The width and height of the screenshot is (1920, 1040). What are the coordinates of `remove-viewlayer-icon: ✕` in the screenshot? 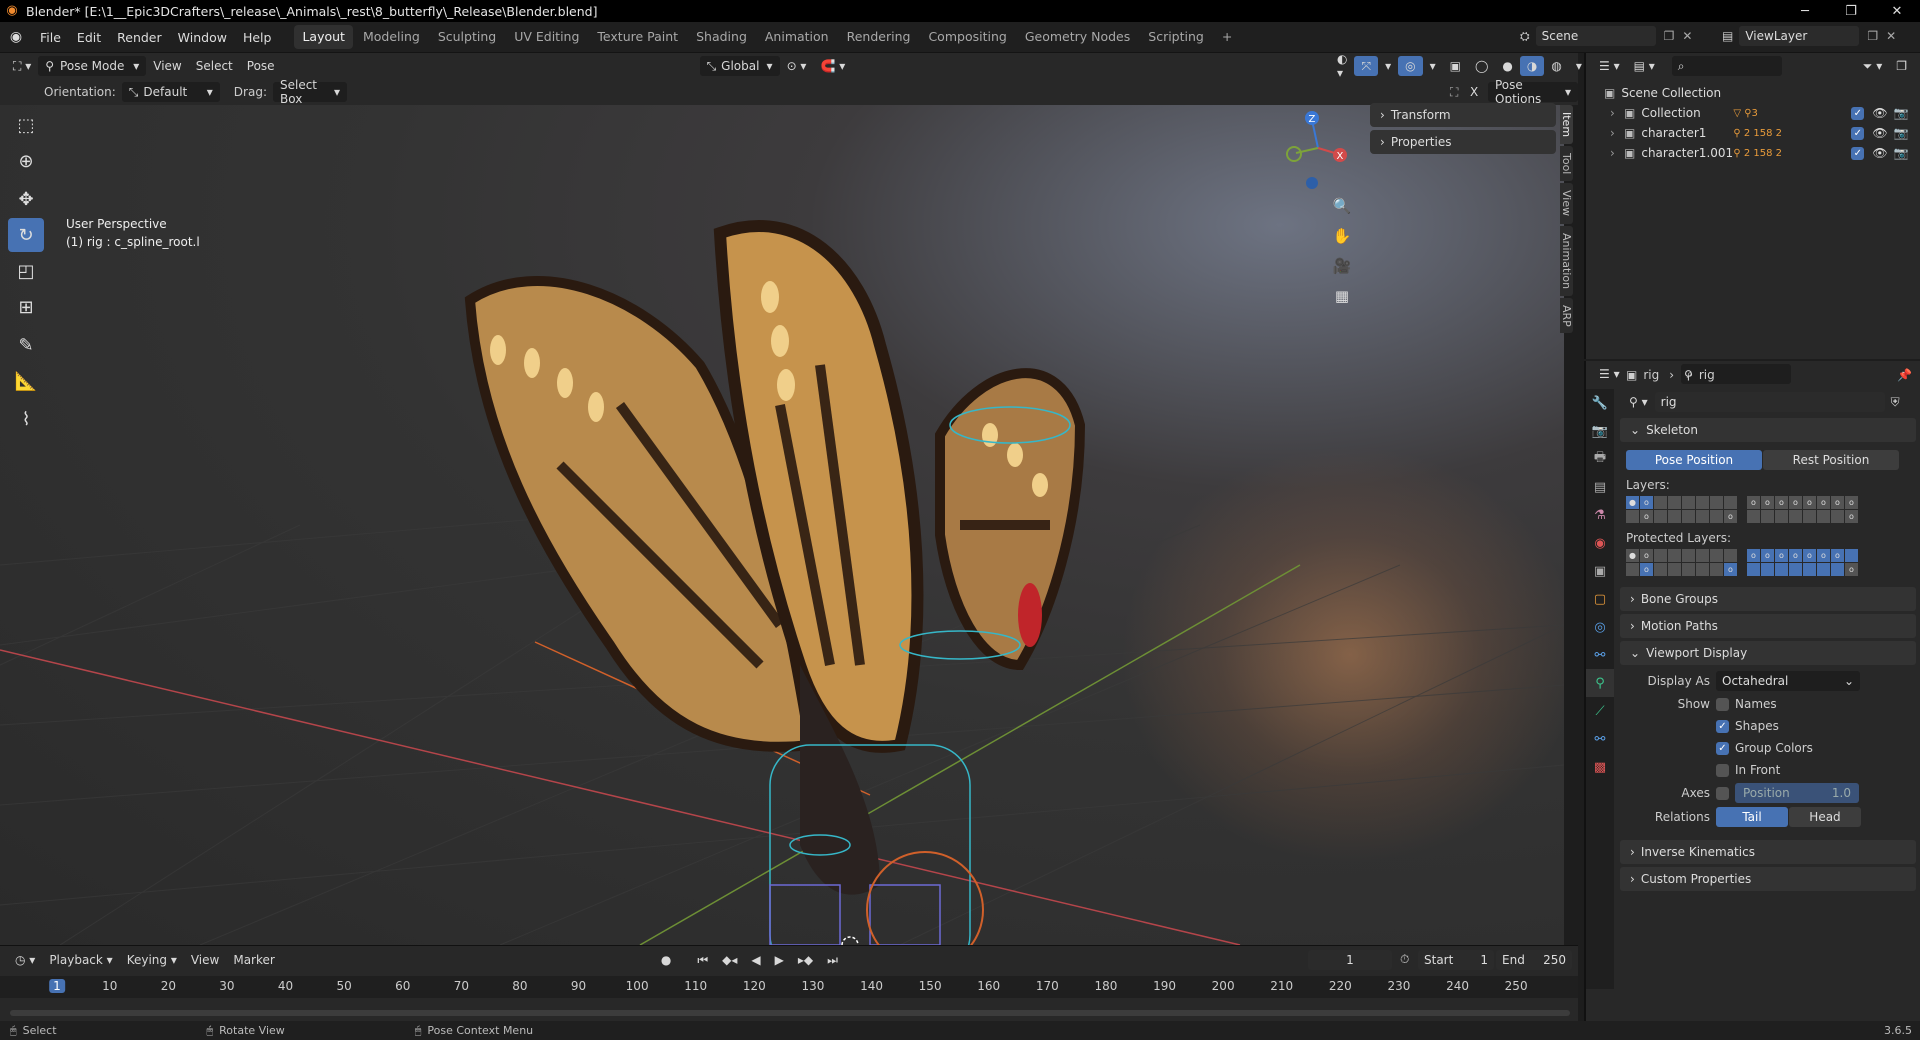 It's located at (1891, 36).